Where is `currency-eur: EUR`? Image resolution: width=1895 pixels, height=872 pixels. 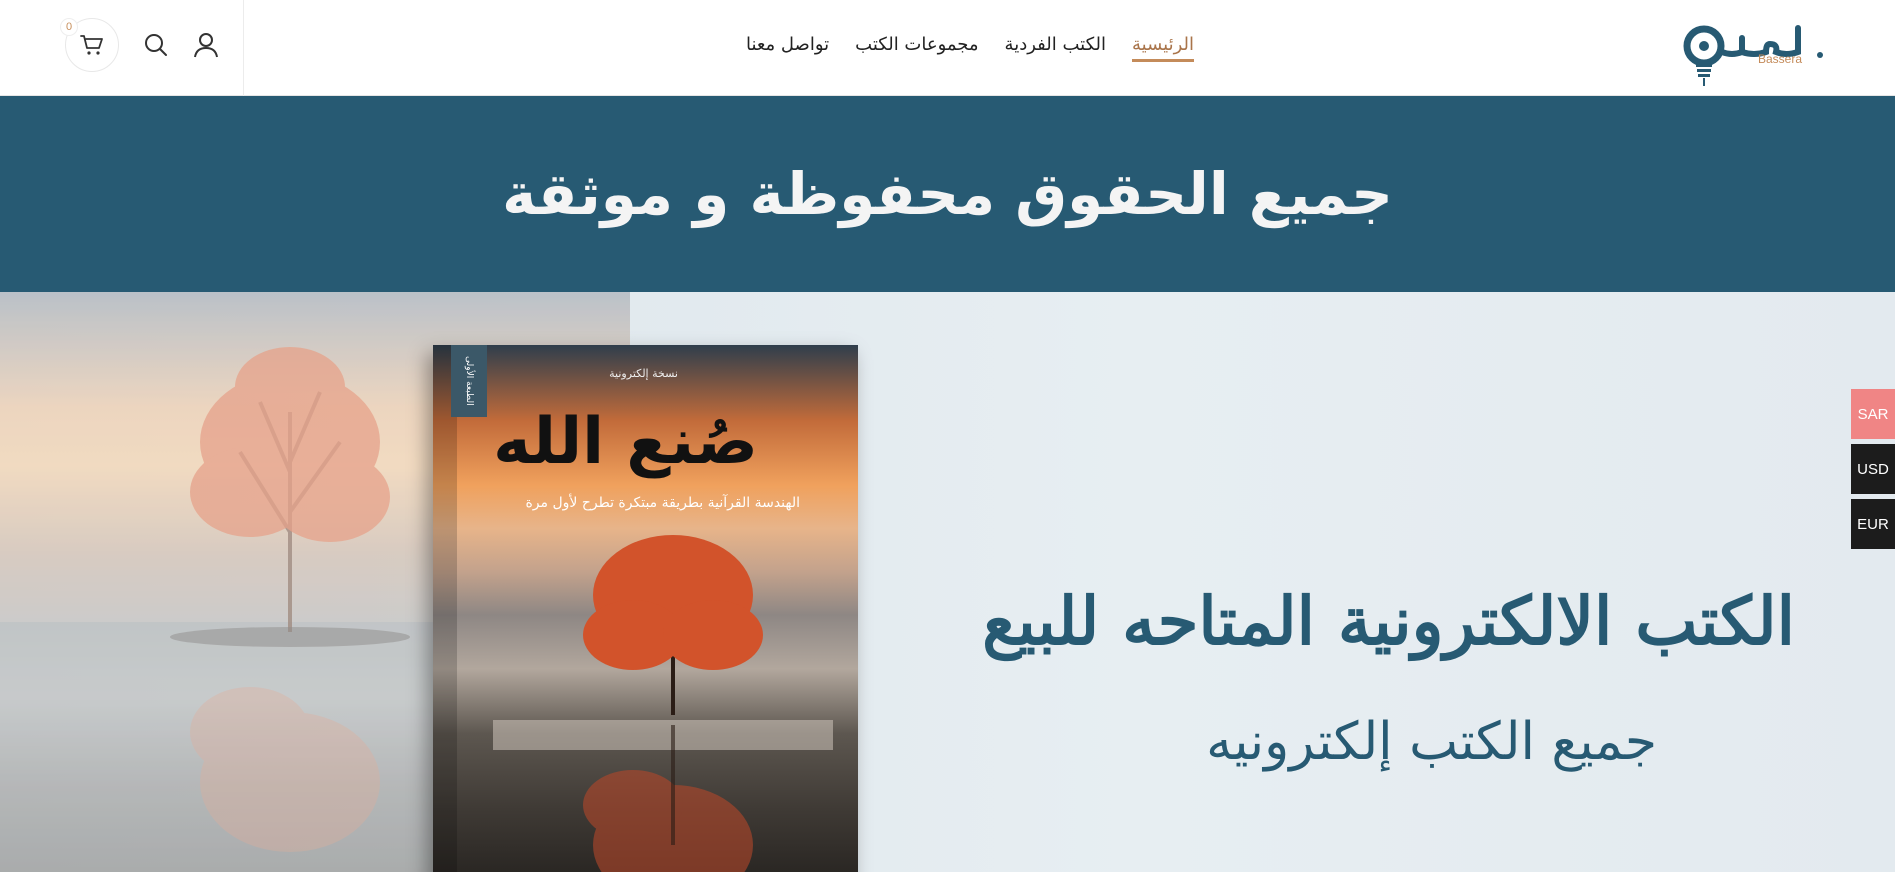 currency-eur: EUR is located at coordinates (1873, 524).